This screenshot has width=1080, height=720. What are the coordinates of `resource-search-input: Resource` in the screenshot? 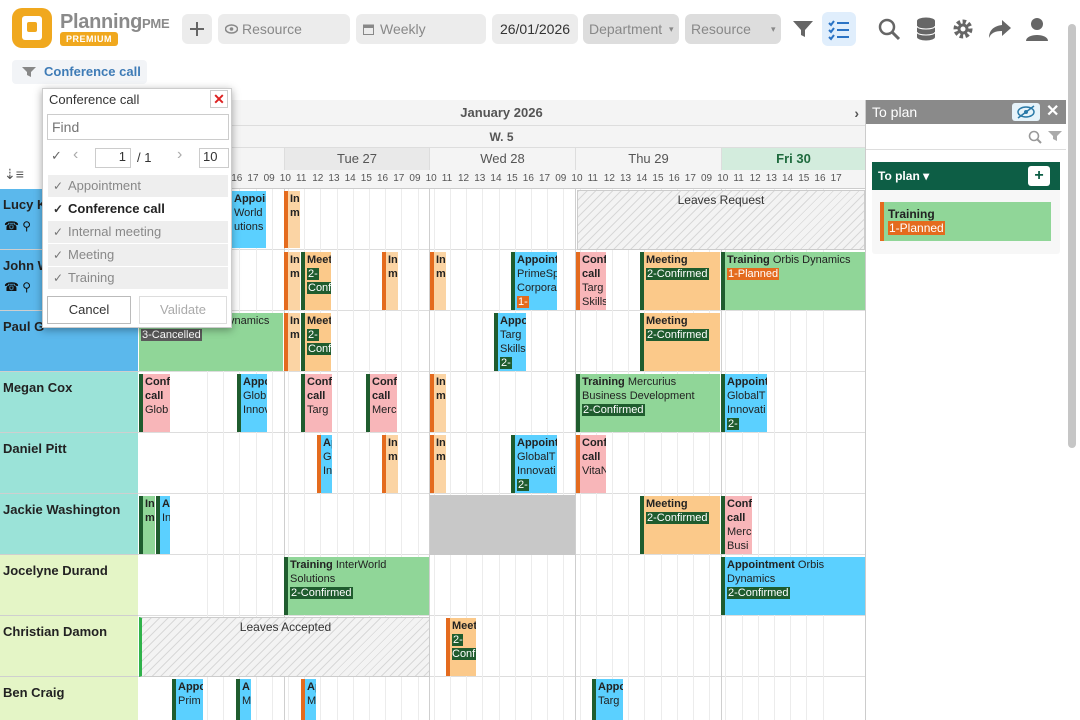 It's located at (284, 29).